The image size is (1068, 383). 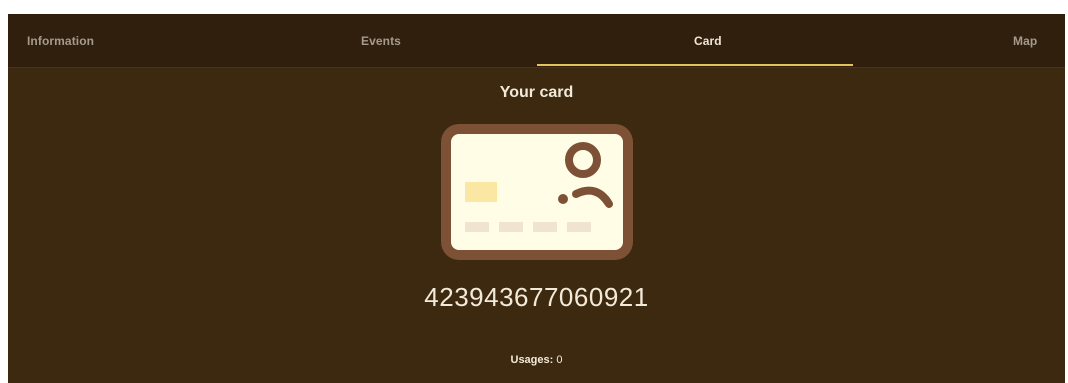 I want to click on usages-text: Usages: 0, so click(x=536, y=360).